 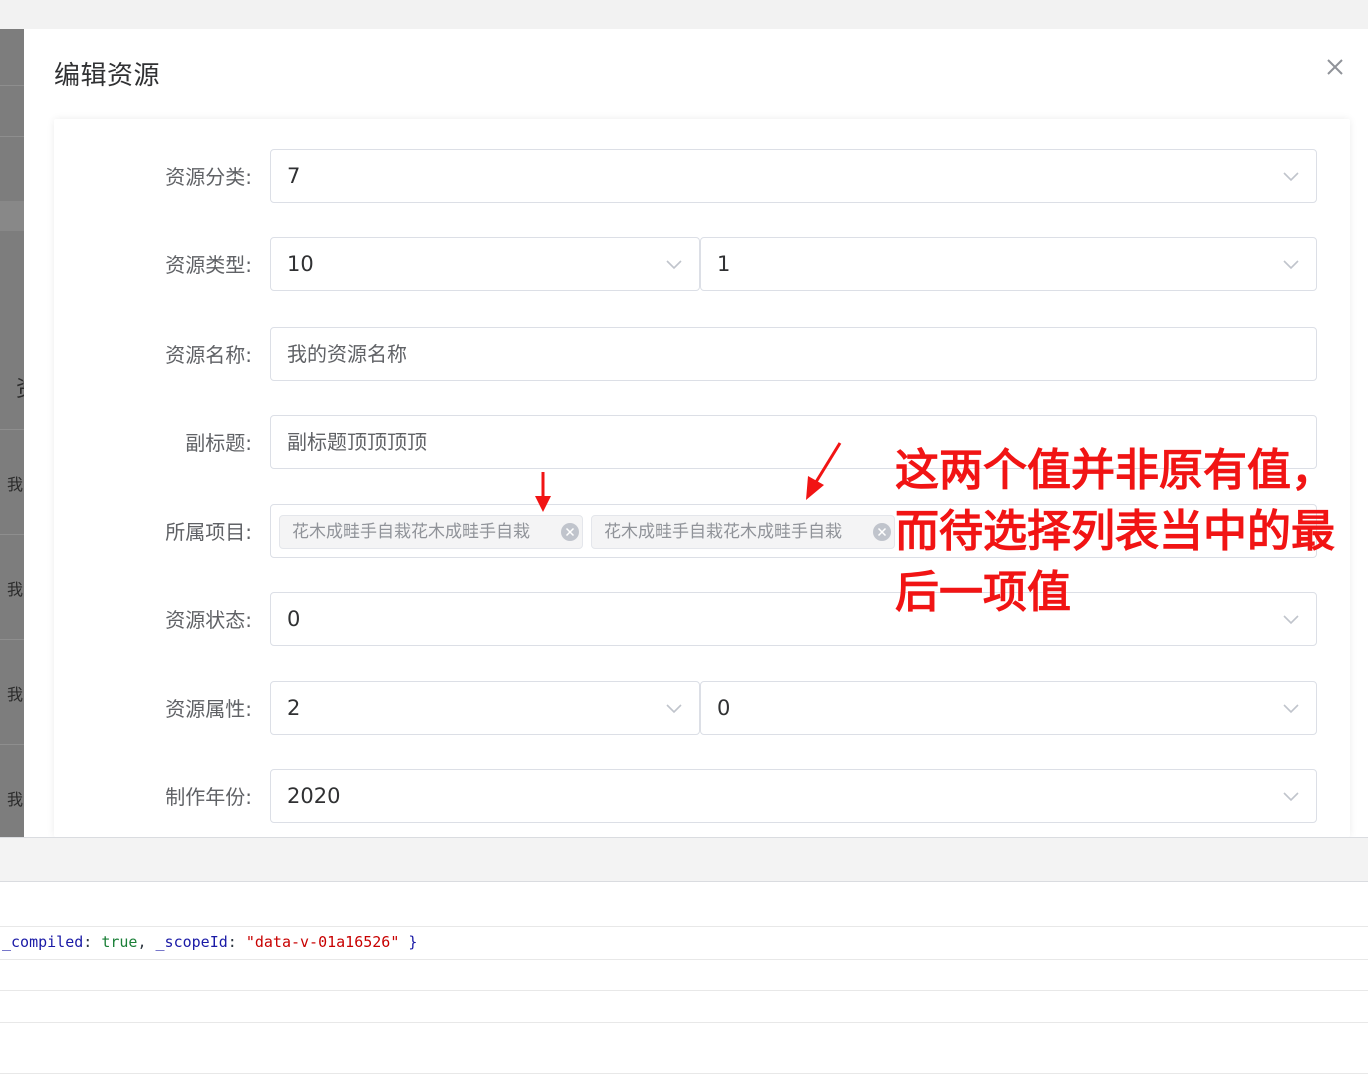 I want to click on form-row-category: 资源分类: 7, so click(x=702, y=177).